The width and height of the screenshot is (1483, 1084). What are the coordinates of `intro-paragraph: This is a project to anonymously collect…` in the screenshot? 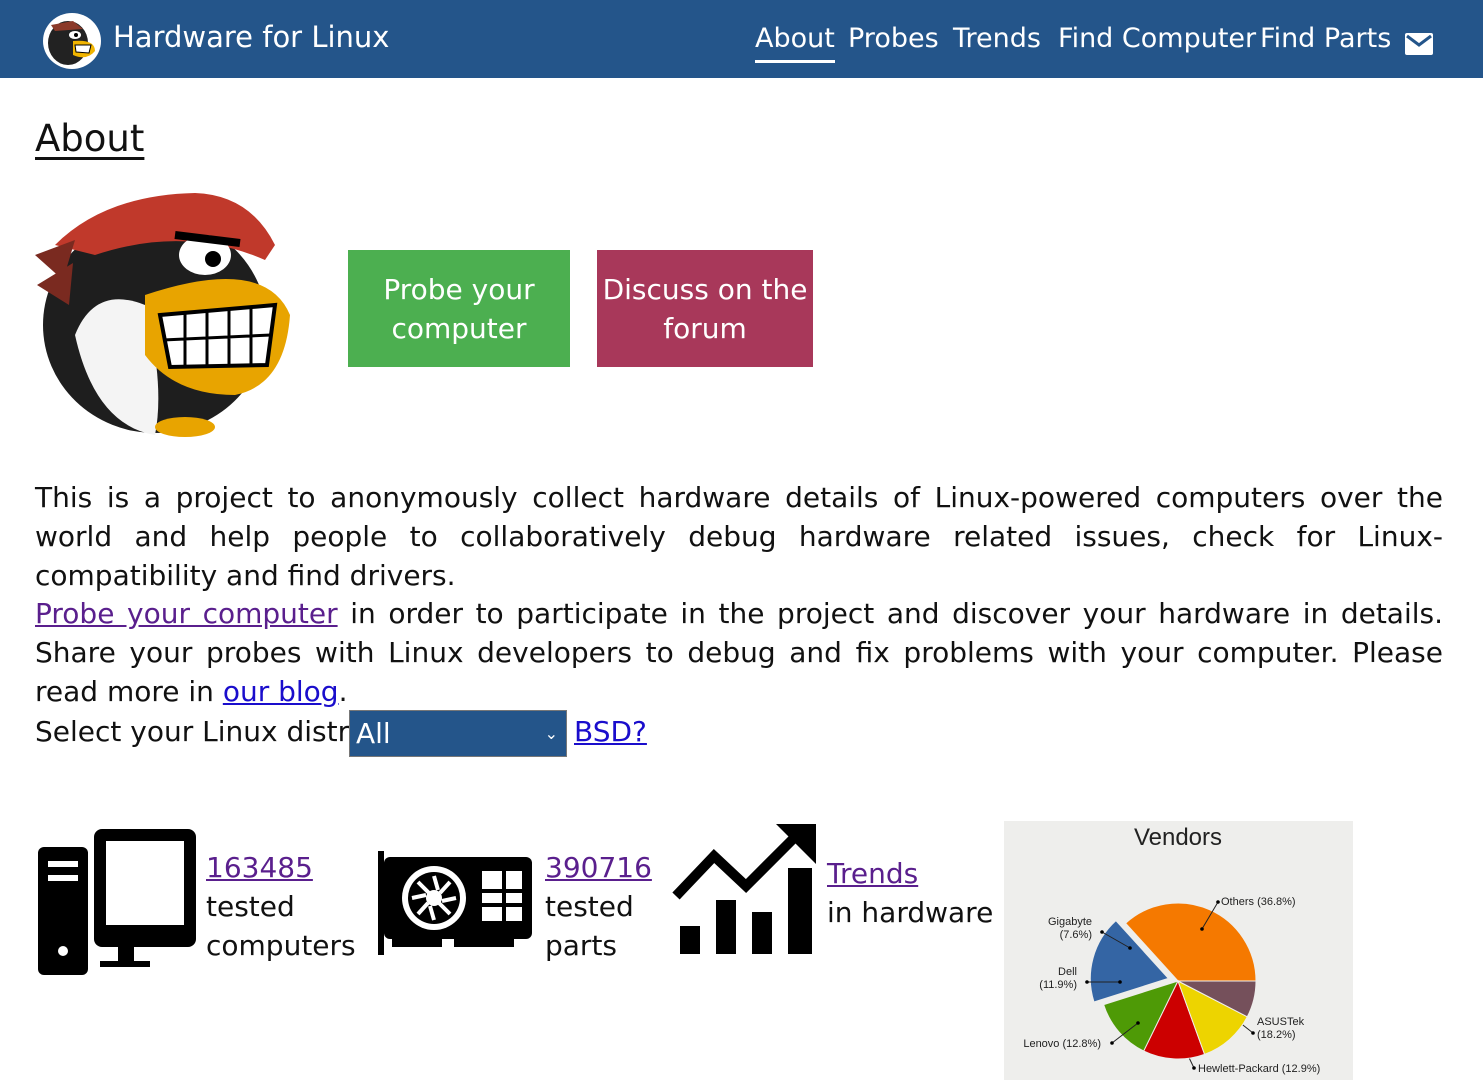 It's located at (739, 536).